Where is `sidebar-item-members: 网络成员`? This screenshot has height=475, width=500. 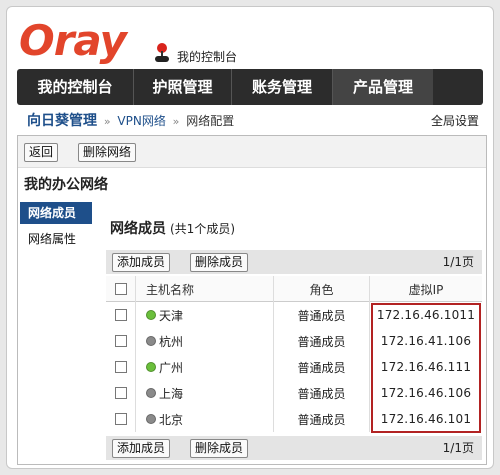 sidebar-item-members: 网络成员 is located at coordinates (56, 213).